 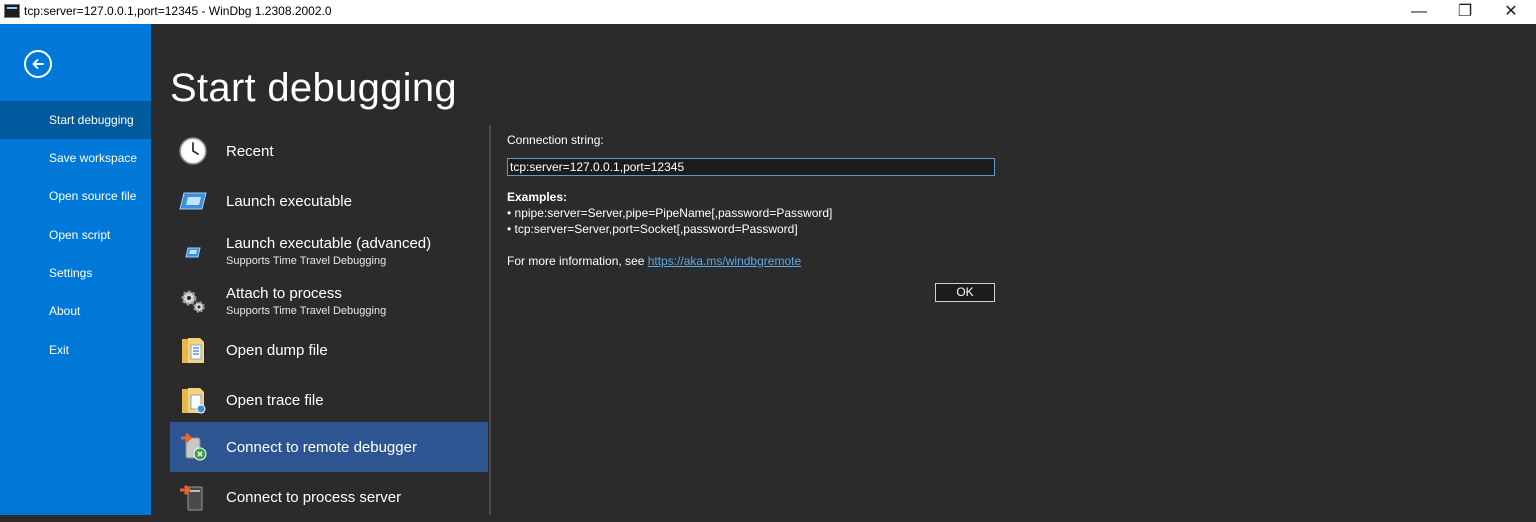 What do you see at coordinates (314, 497) in the screenshot?
I see `option-label: Connect to process server` at bounding box center [314, 497].